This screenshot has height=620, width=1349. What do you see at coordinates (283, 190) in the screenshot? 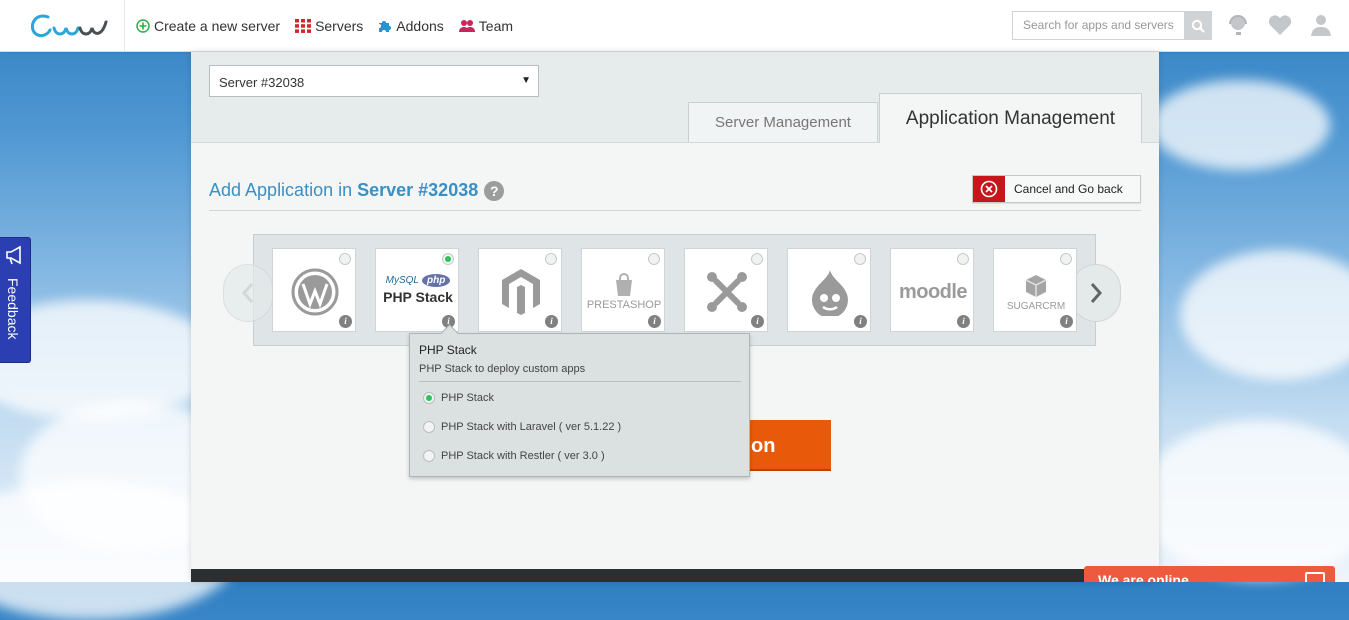
I see `page-title-prefix: Add Application in` at bounding box center [283, 190].